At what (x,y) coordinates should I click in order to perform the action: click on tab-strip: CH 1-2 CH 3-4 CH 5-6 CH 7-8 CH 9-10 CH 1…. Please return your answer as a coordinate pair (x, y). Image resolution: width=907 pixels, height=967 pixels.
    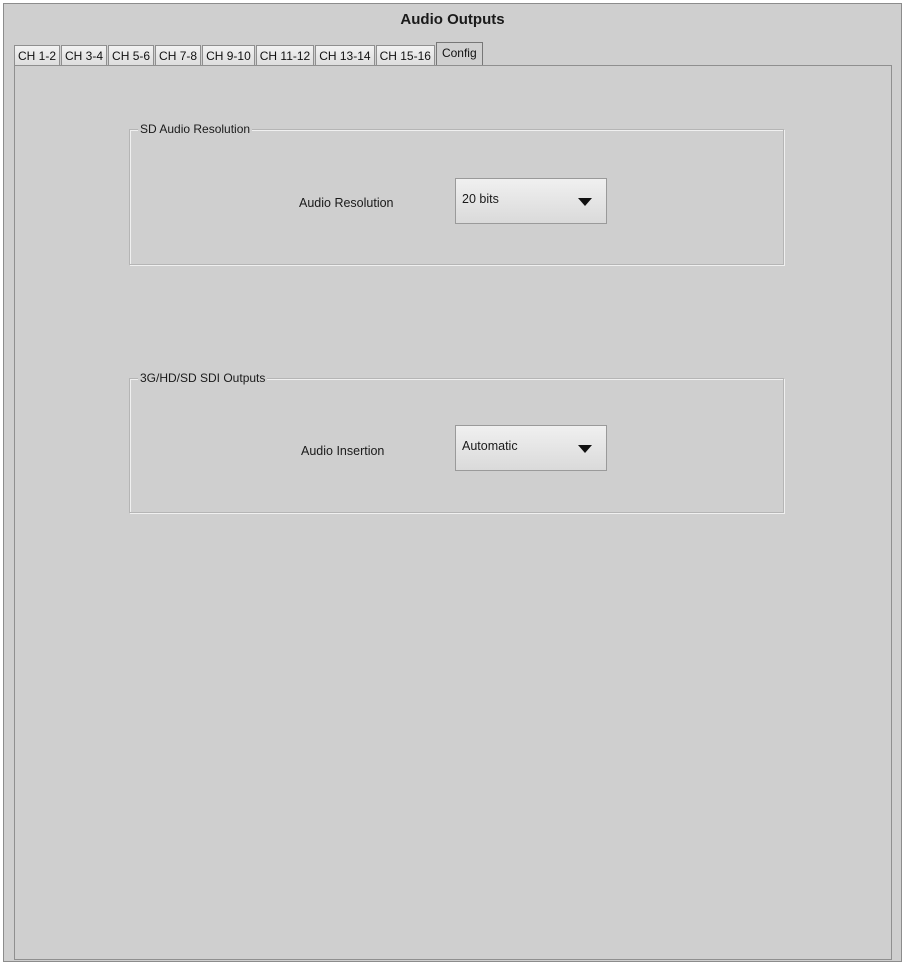
    Looking at the image, I should click on (249, 54).